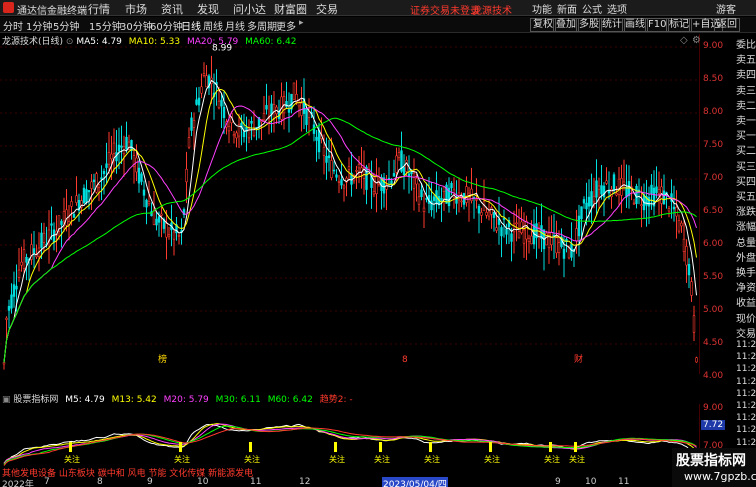 The height and width of the screenshot is (487, 756). What do you see at coordinates (746, 197) in the screenshot?
I see `quote-label: 买五` at bounding box center [746, 197].